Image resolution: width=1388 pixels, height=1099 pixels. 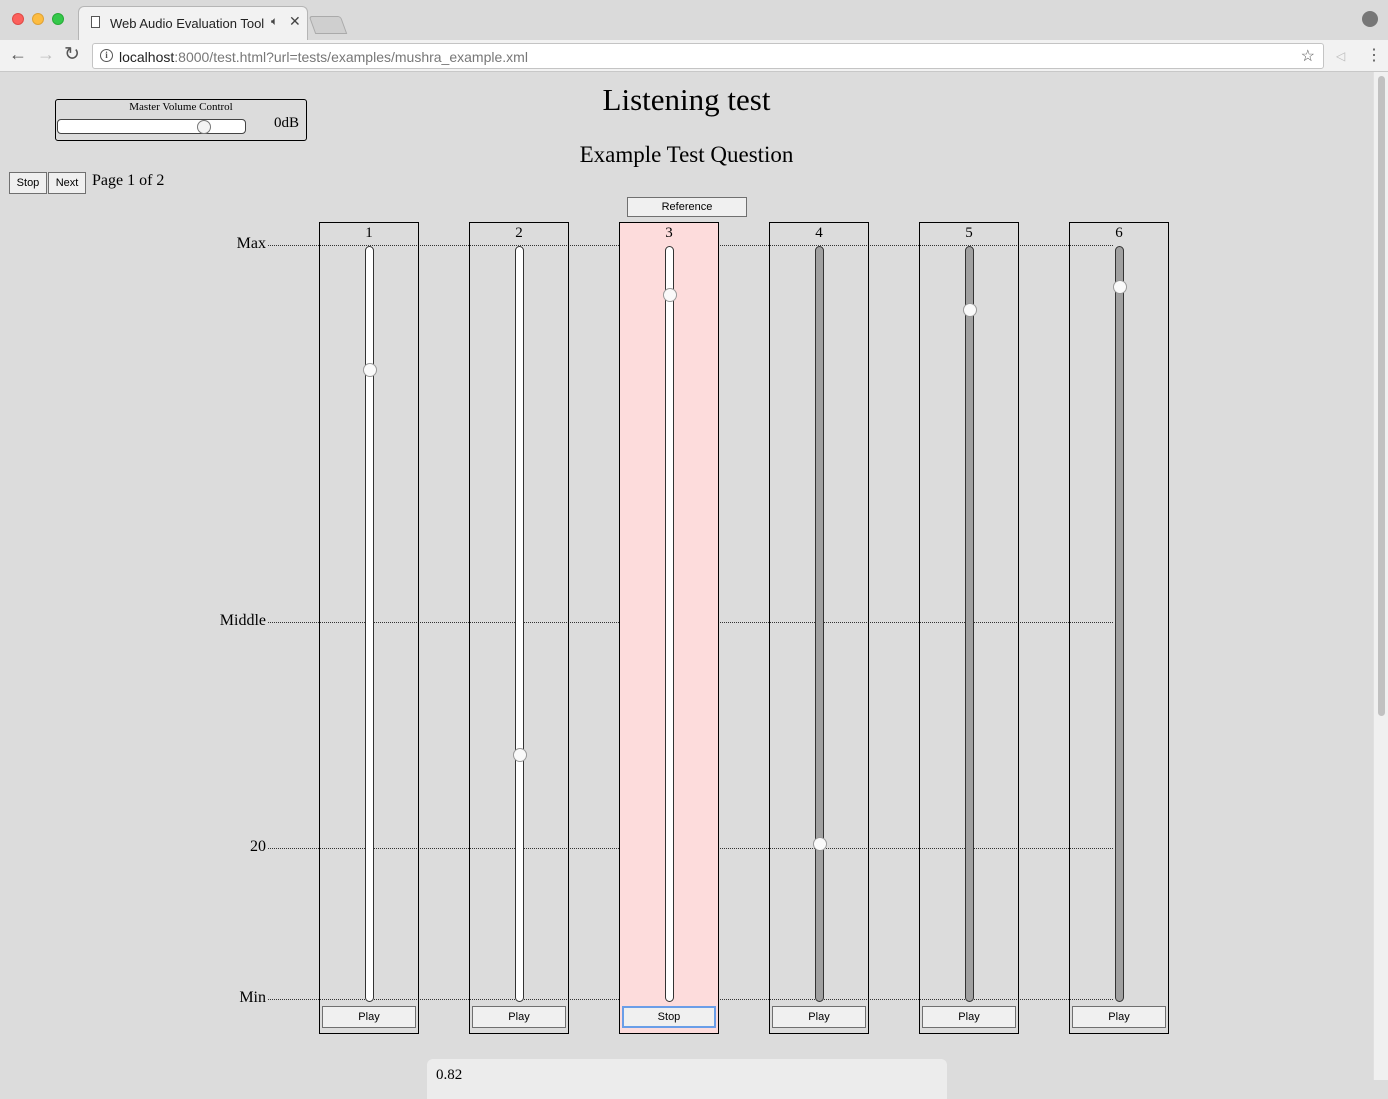 What do you see at coordinates (18, 19) in the screenshot?
I see `close-window-icon` at bounding box center [18, 19].